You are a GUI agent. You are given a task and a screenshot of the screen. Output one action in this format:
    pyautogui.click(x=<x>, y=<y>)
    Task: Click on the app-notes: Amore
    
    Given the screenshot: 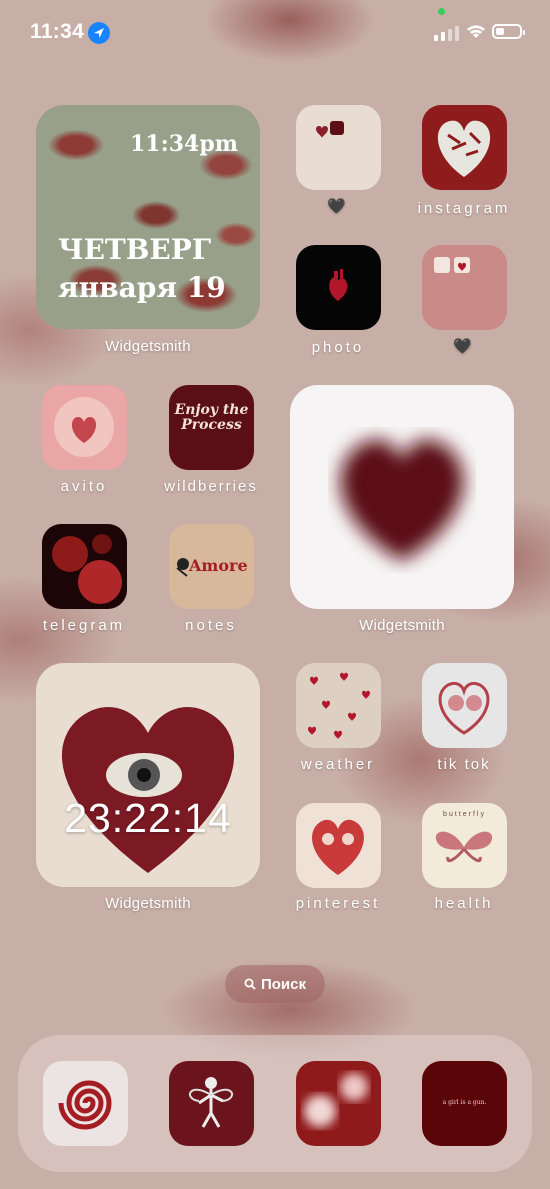 What is the action you would take?
    pyautogui.click(x=211, y=566)
    